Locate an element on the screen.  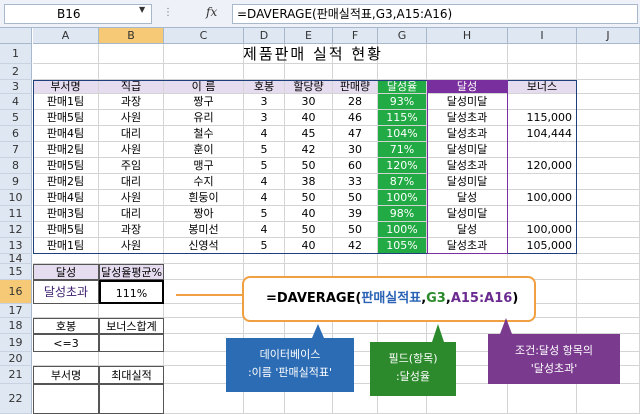
table-cell: 판매2팀 is located at coordinates (66, 182).